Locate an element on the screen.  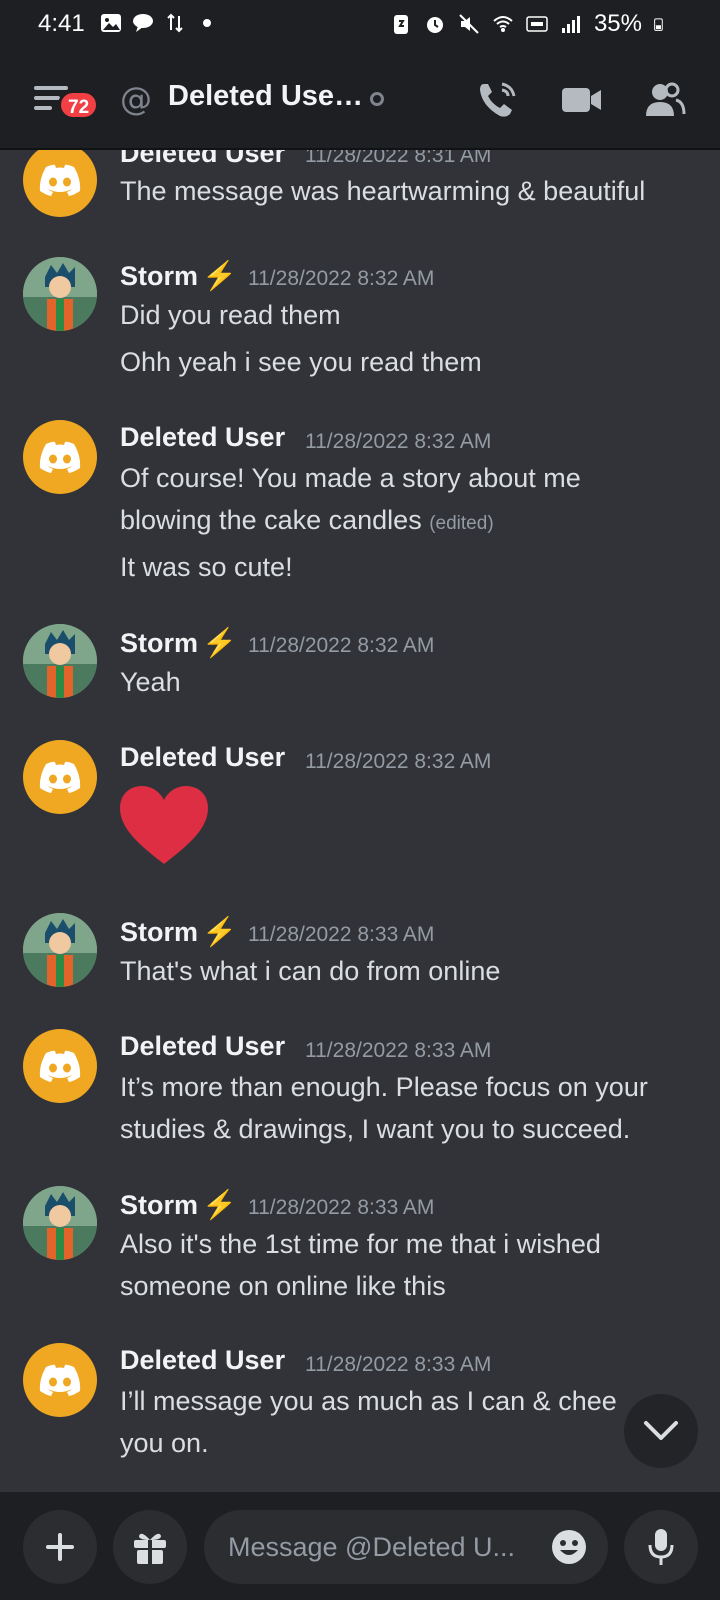
microphone-icon is located at coordinates (661, 1547).